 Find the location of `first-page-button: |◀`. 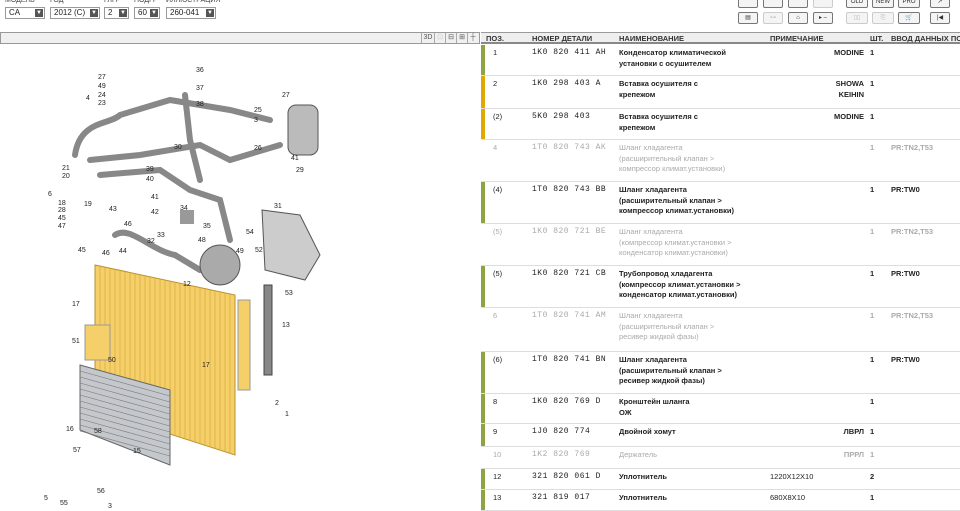

first-page-button: |◀ is located at coordinates (940, 18).